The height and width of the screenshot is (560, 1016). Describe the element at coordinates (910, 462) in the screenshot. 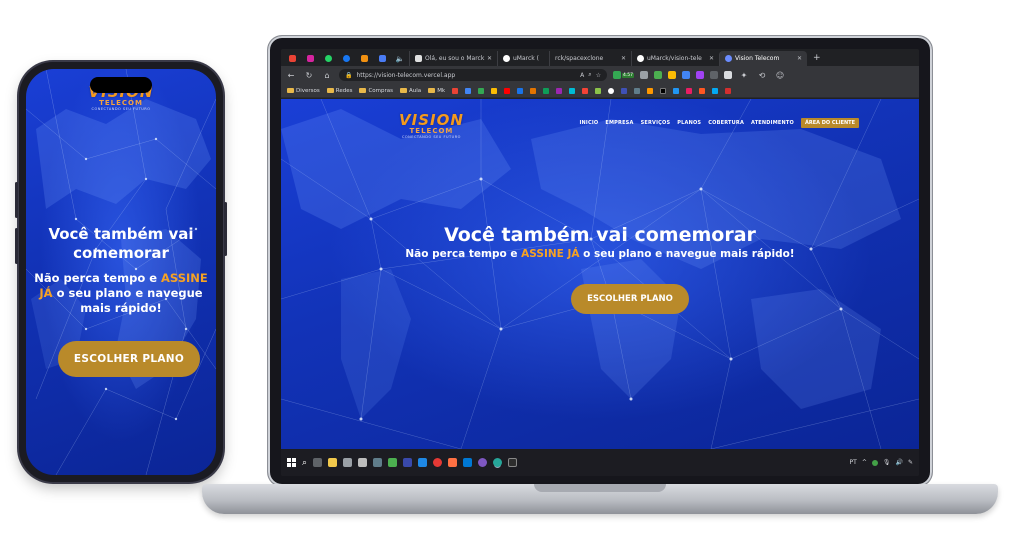

I see `pen-icon: ✎` at that location.